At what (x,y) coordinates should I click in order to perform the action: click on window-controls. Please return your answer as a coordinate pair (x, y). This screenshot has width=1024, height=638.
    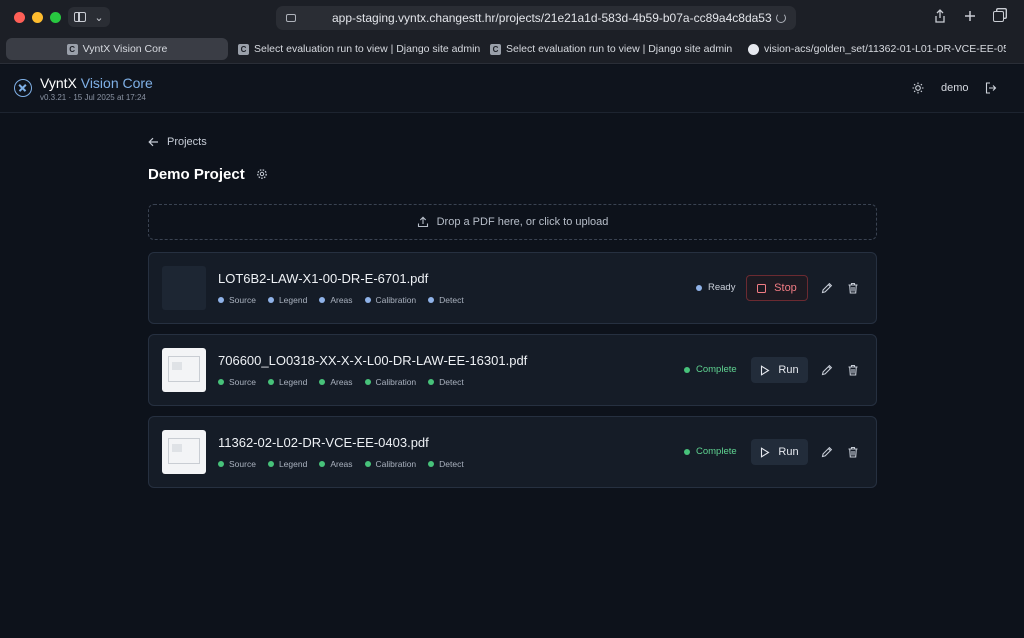
    Looking at the image, I should click on (37, 17).